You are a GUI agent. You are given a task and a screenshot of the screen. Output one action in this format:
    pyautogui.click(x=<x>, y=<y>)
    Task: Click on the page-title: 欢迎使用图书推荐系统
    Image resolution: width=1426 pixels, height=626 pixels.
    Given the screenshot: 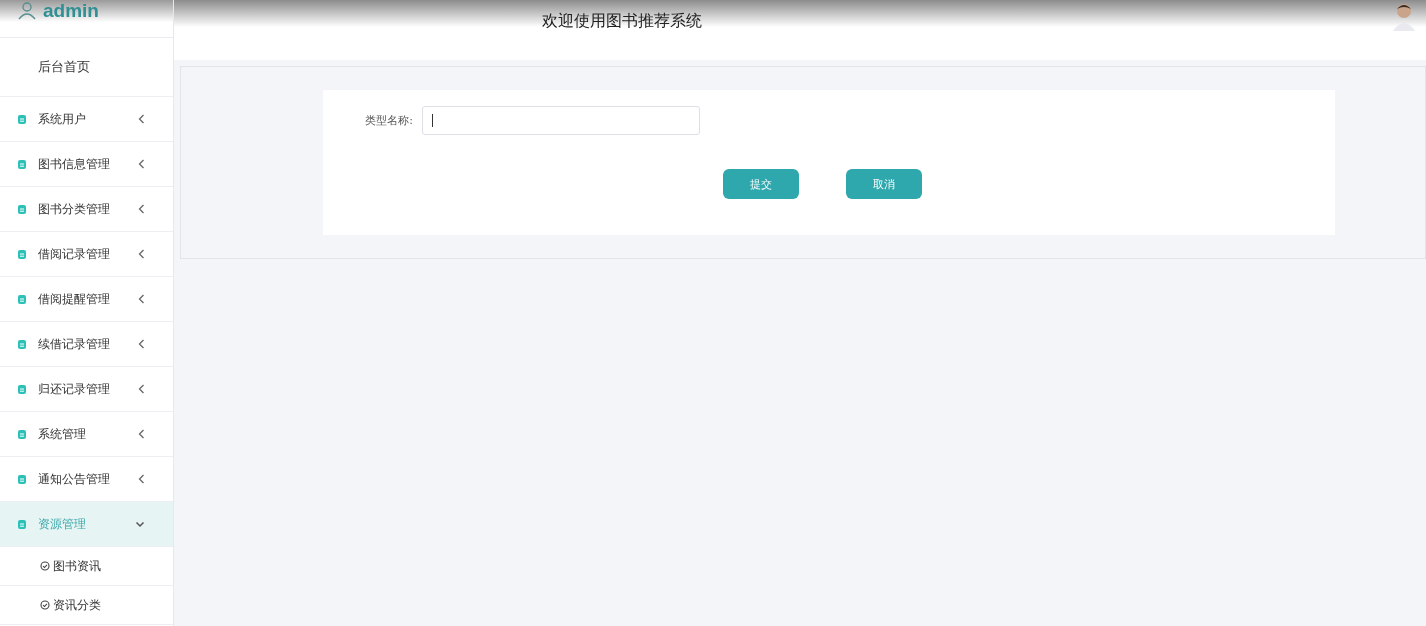 What is the action you would take?
    pyautogui.click(x=622, y=21)
    